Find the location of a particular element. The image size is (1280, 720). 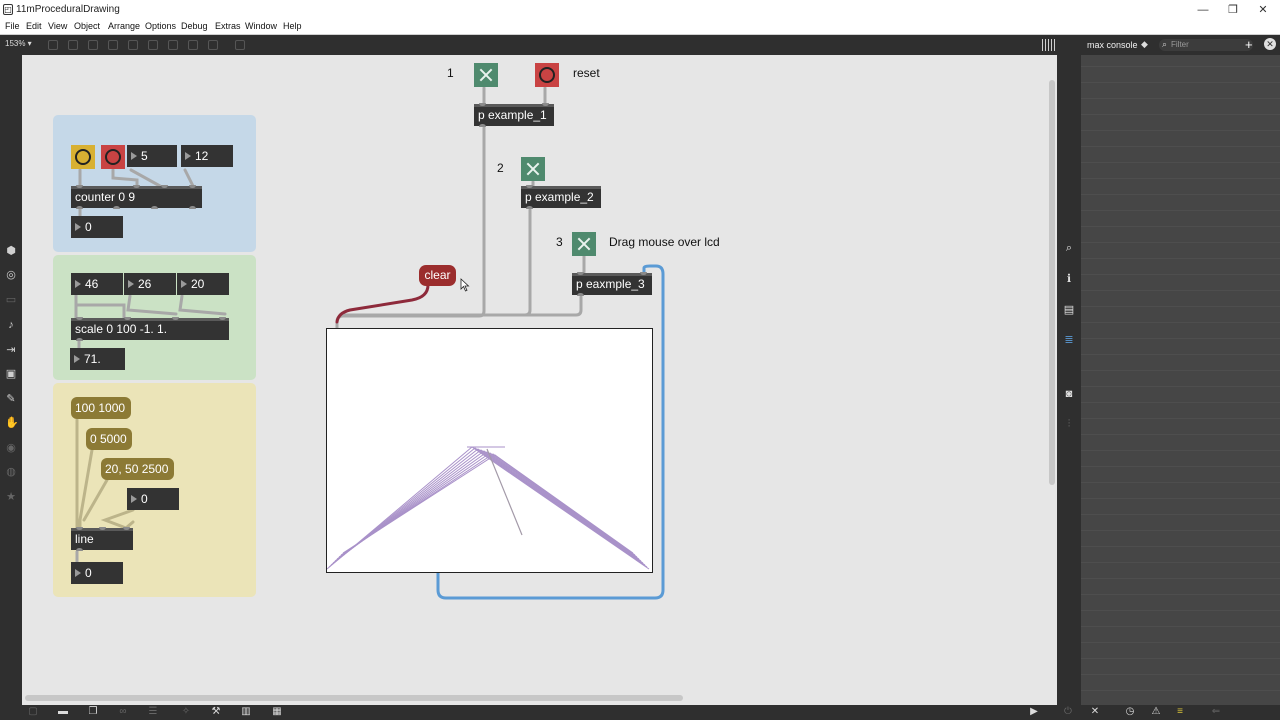

snap-icon is located at coordinates (173, 45).